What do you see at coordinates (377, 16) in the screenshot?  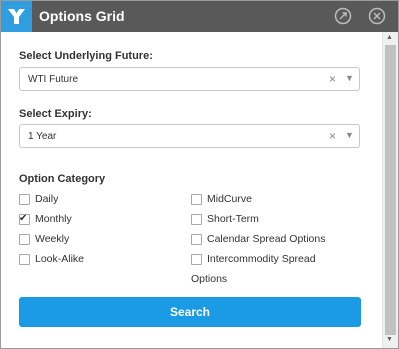 I see `close-icon` at bounding box center [377, 16].